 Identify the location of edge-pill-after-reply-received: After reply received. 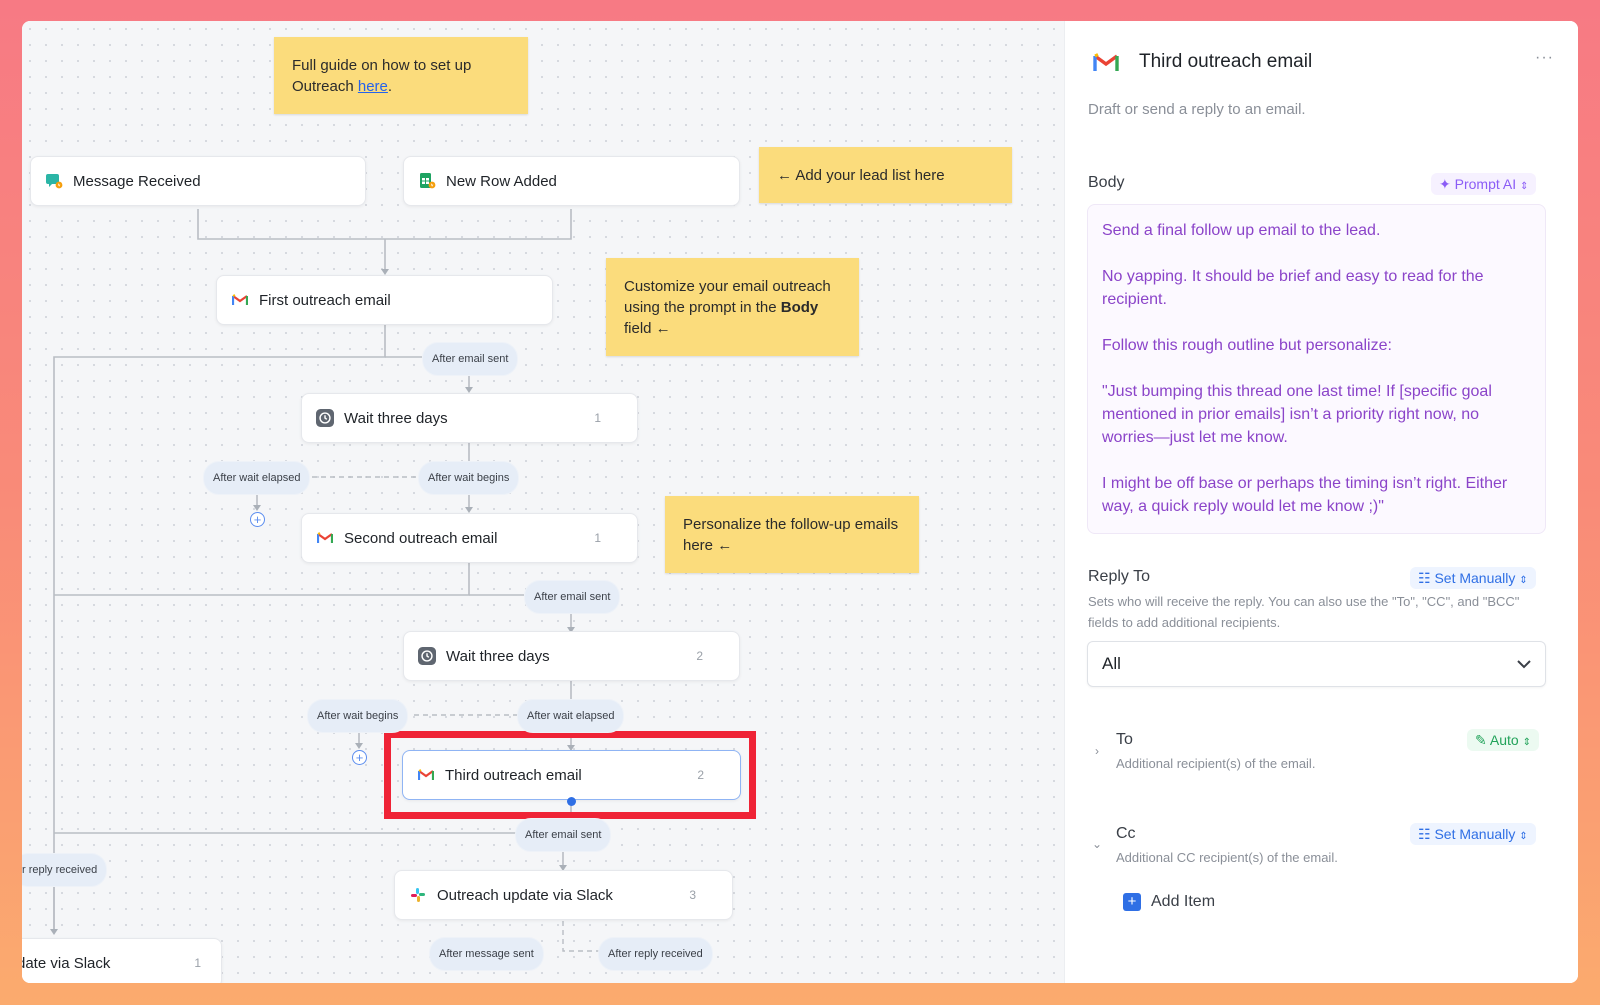
(655, 954).